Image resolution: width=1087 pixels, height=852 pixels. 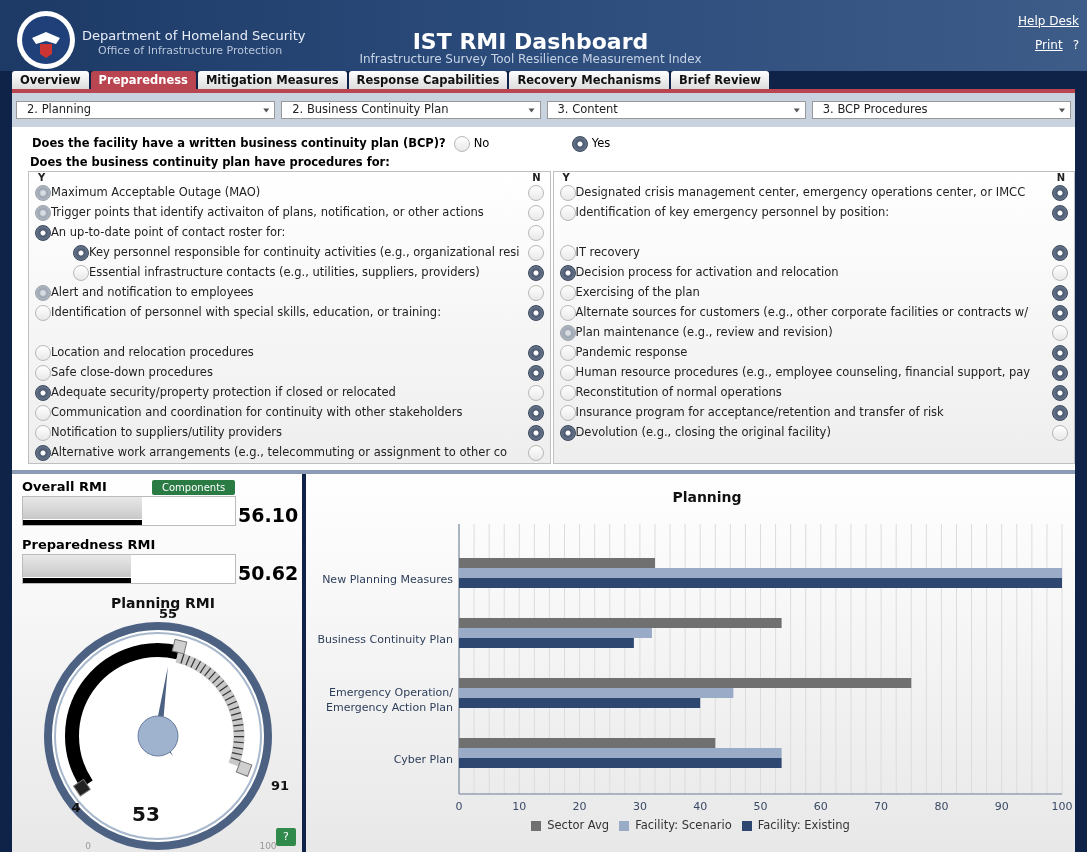 I want to click on legend-label: Facility: Existing, so click(x=803, y=825).